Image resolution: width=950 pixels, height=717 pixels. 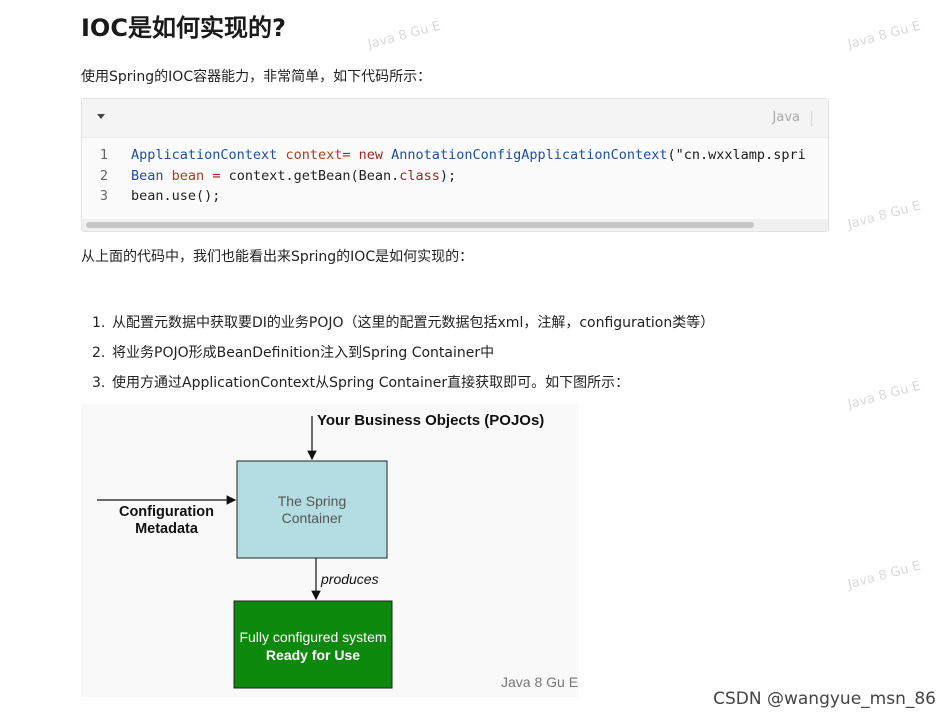 What do you see at coordinates (431, 420) in the screenshot?
I see `pojo-label: Your Business Objects (POJOs)` at bounding box center [431, 420].